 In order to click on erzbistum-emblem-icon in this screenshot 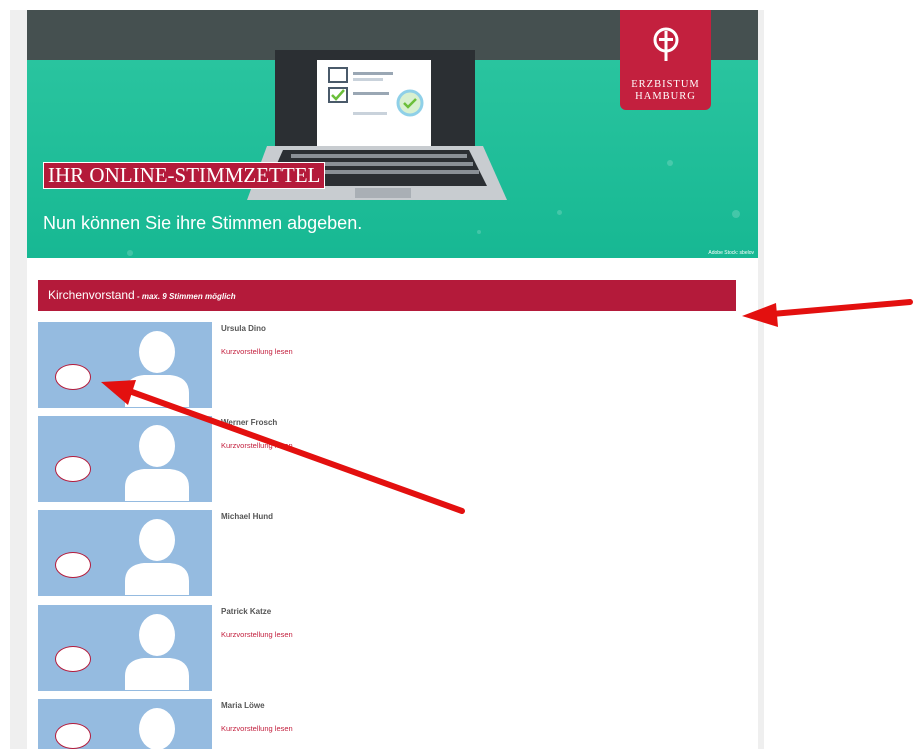, I will do `click(665, 47)`.